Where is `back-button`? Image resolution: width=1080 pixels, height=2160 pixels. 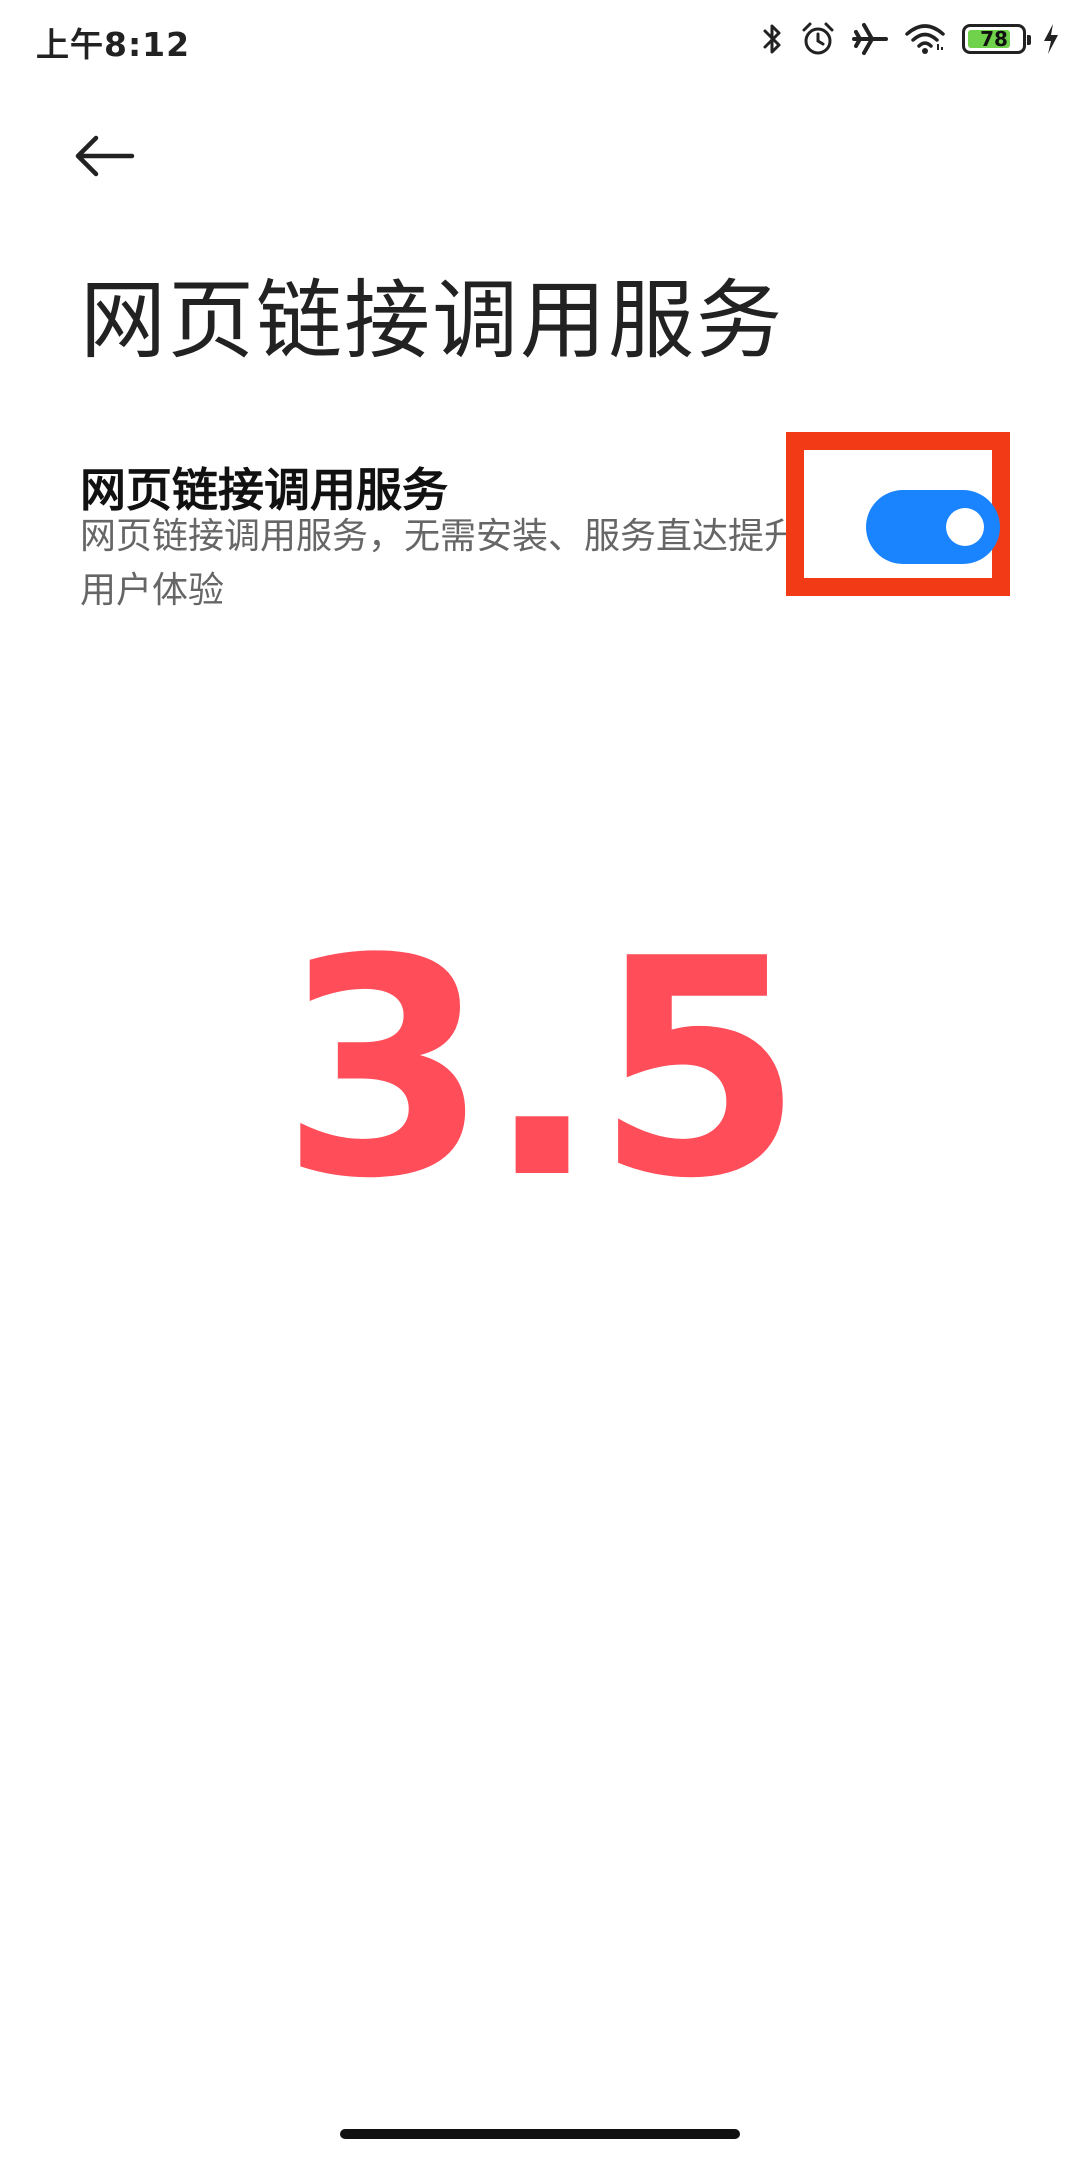
back-button is located at coordinates (117, 158).